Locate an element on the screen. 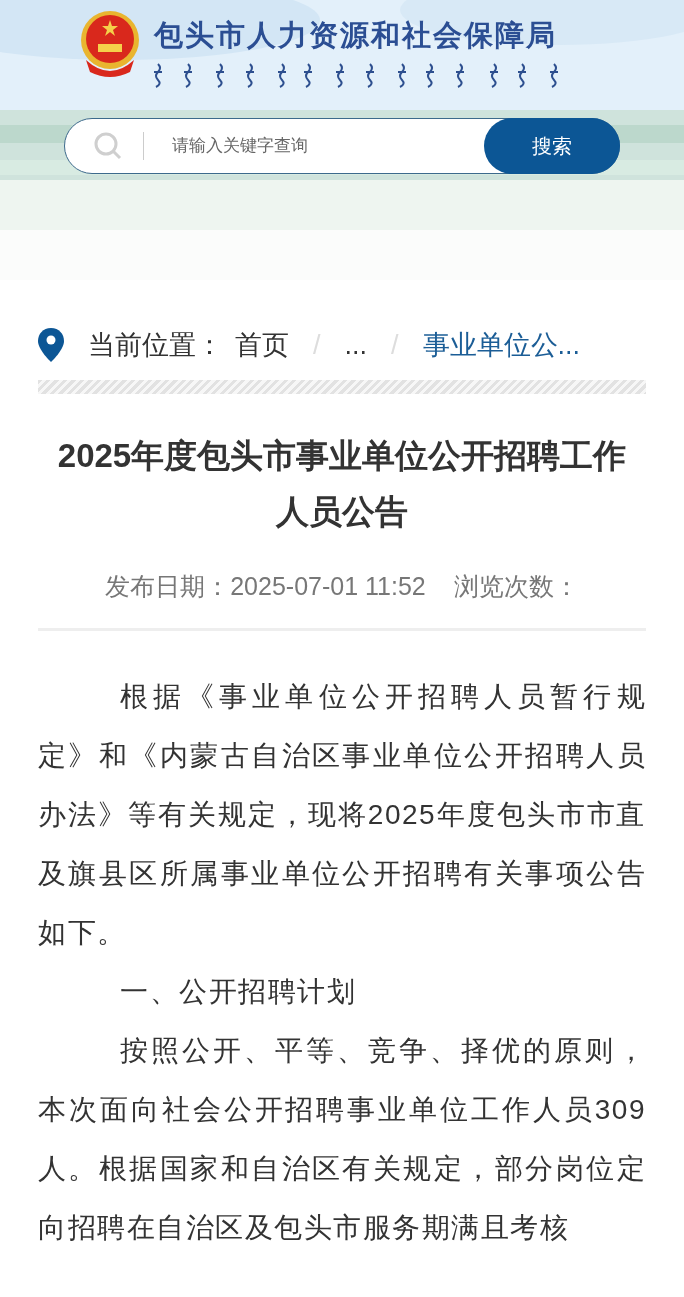 The height and width of the screenshot is (1297, 684). section-heading: 一、公开招聘计划 is located at coordinates (238, 991).